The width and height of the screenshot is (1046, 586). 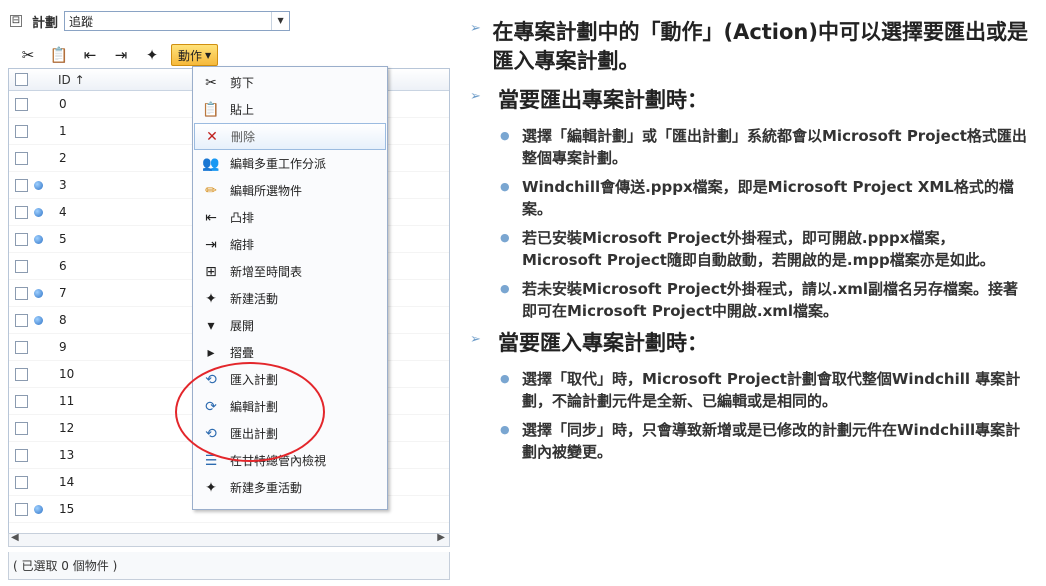 I want to click on row-id: 0, so click(x=63, y=104).